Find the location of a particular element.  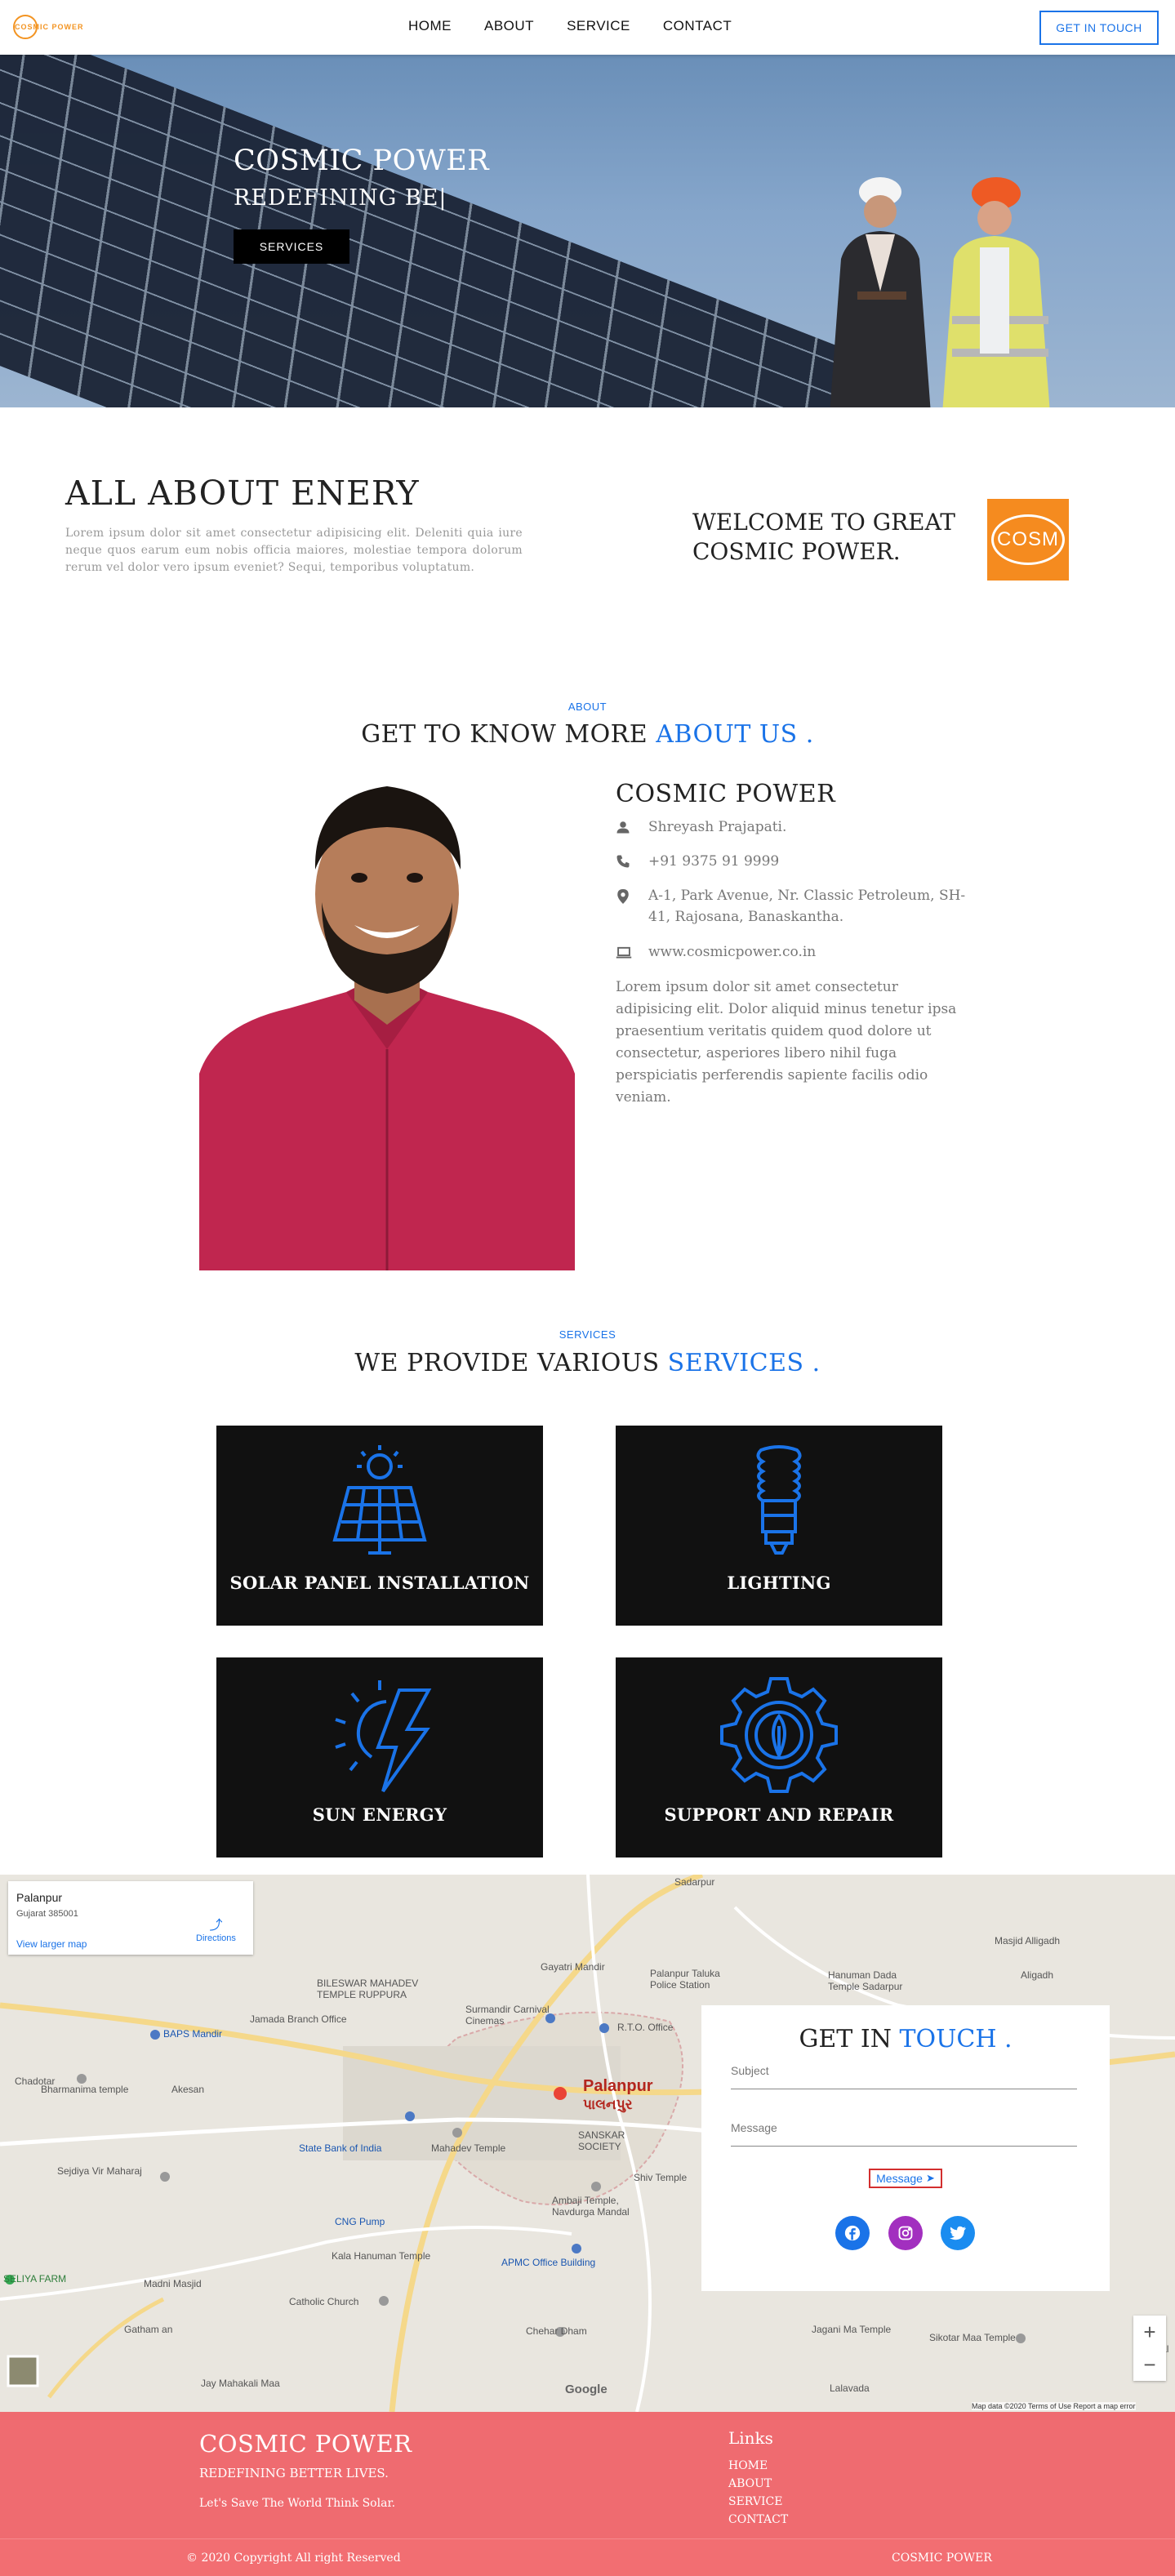

footer-link-about: ABOUT is located at coordinates (750, 2483).